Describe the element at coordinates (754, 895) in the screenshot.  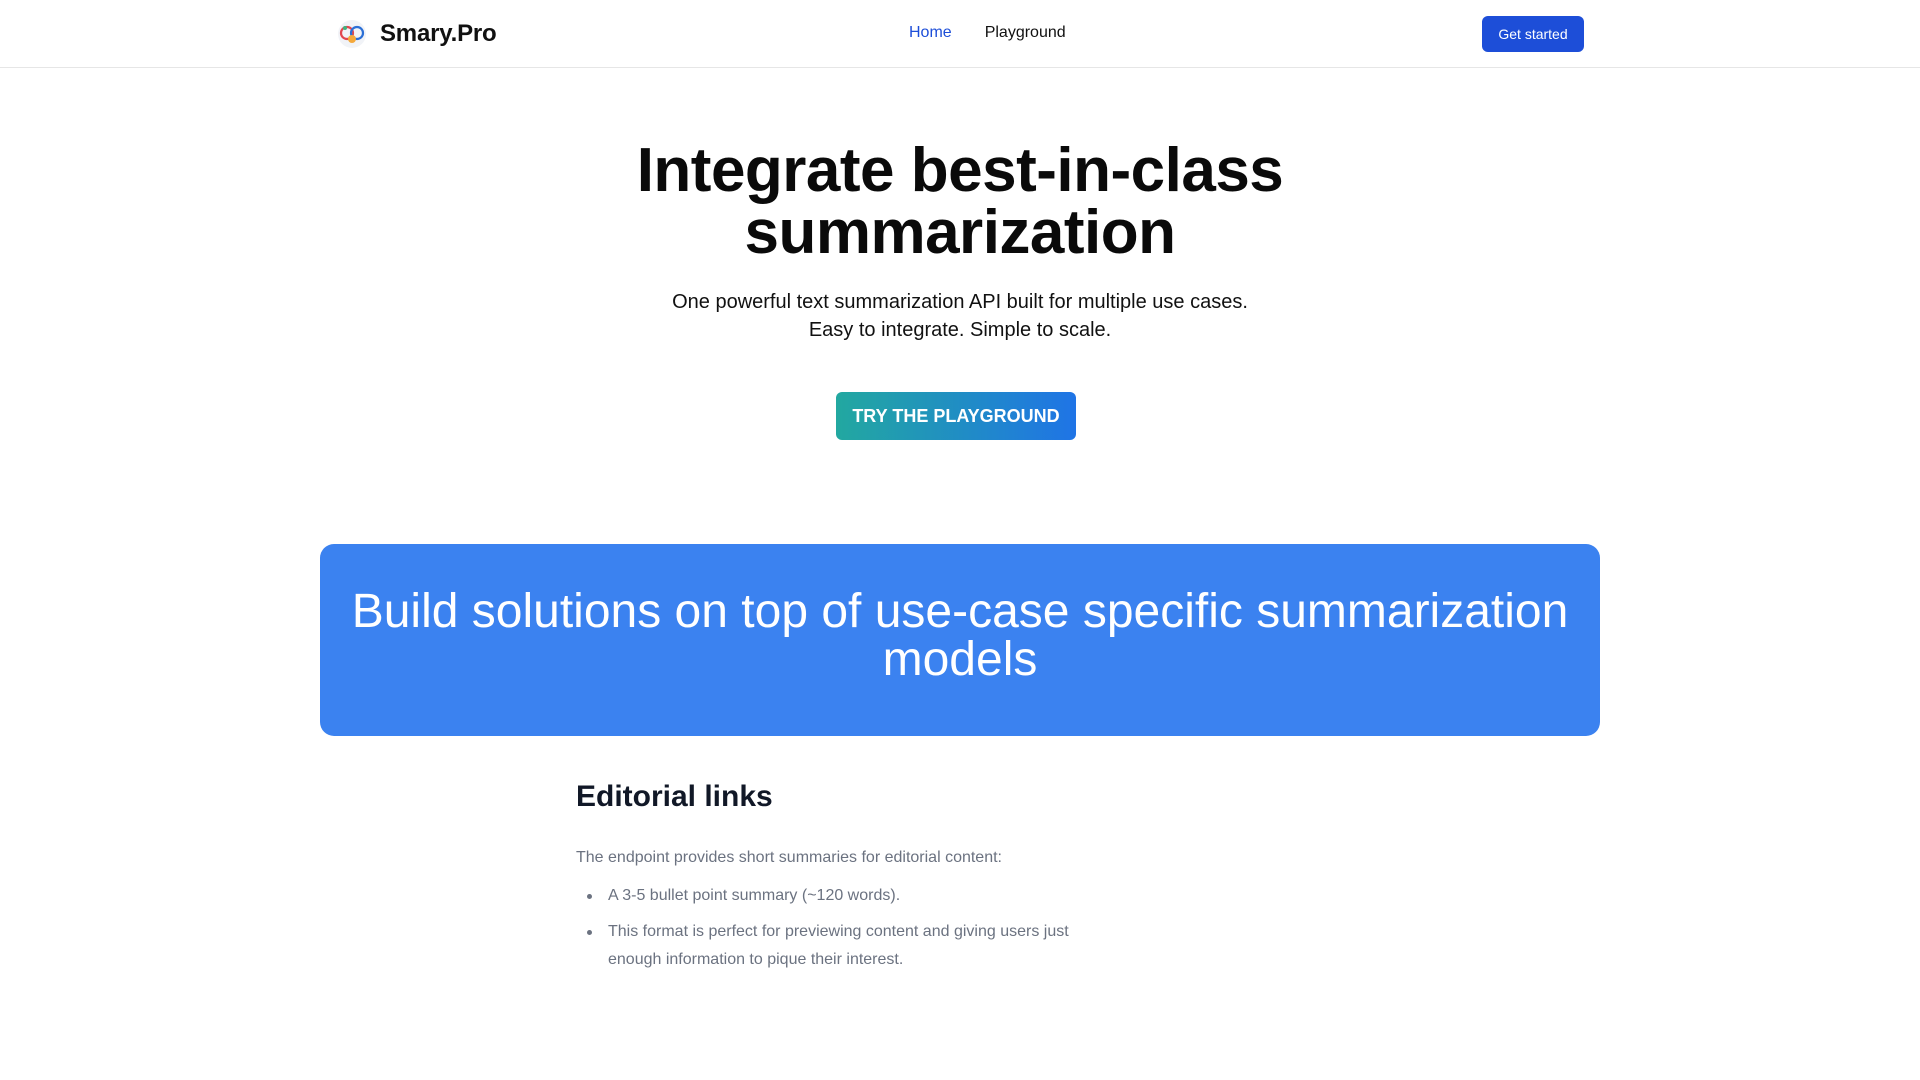
I see `list-item-text: A 3-5 bullet point summary (~120 words).` at that location.